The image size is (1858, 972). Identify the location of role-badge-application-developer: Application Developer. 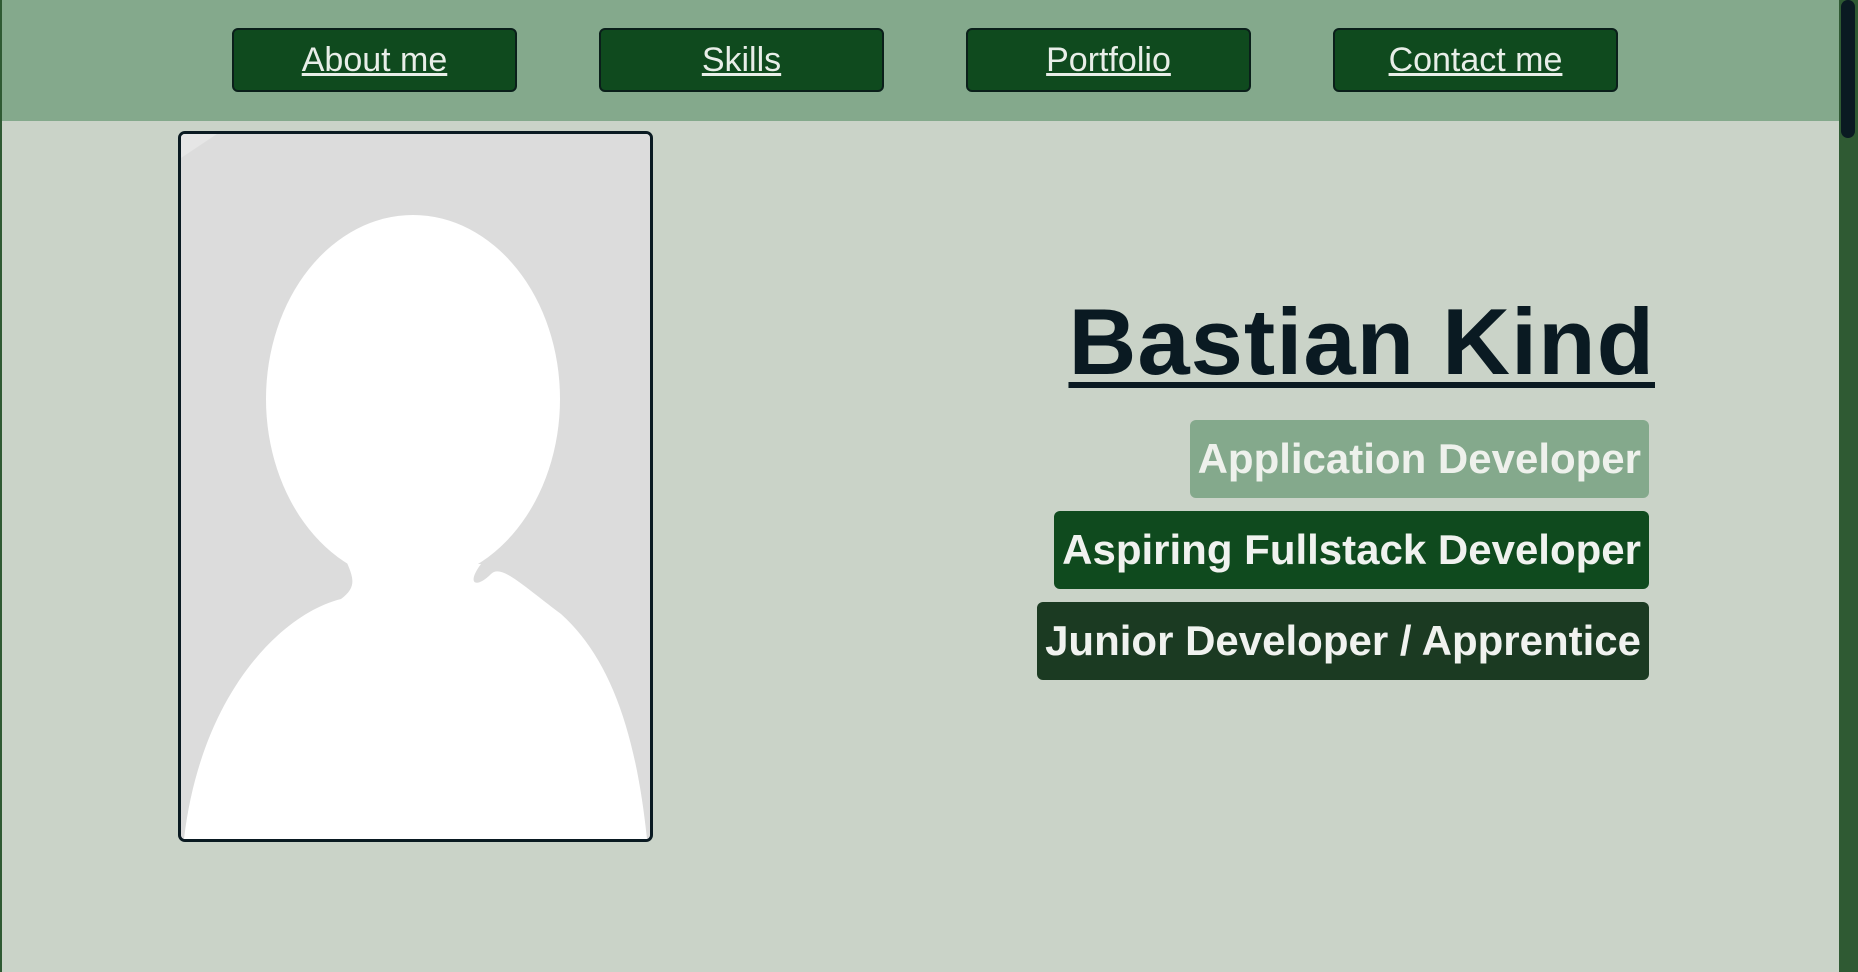
(1419, 459).